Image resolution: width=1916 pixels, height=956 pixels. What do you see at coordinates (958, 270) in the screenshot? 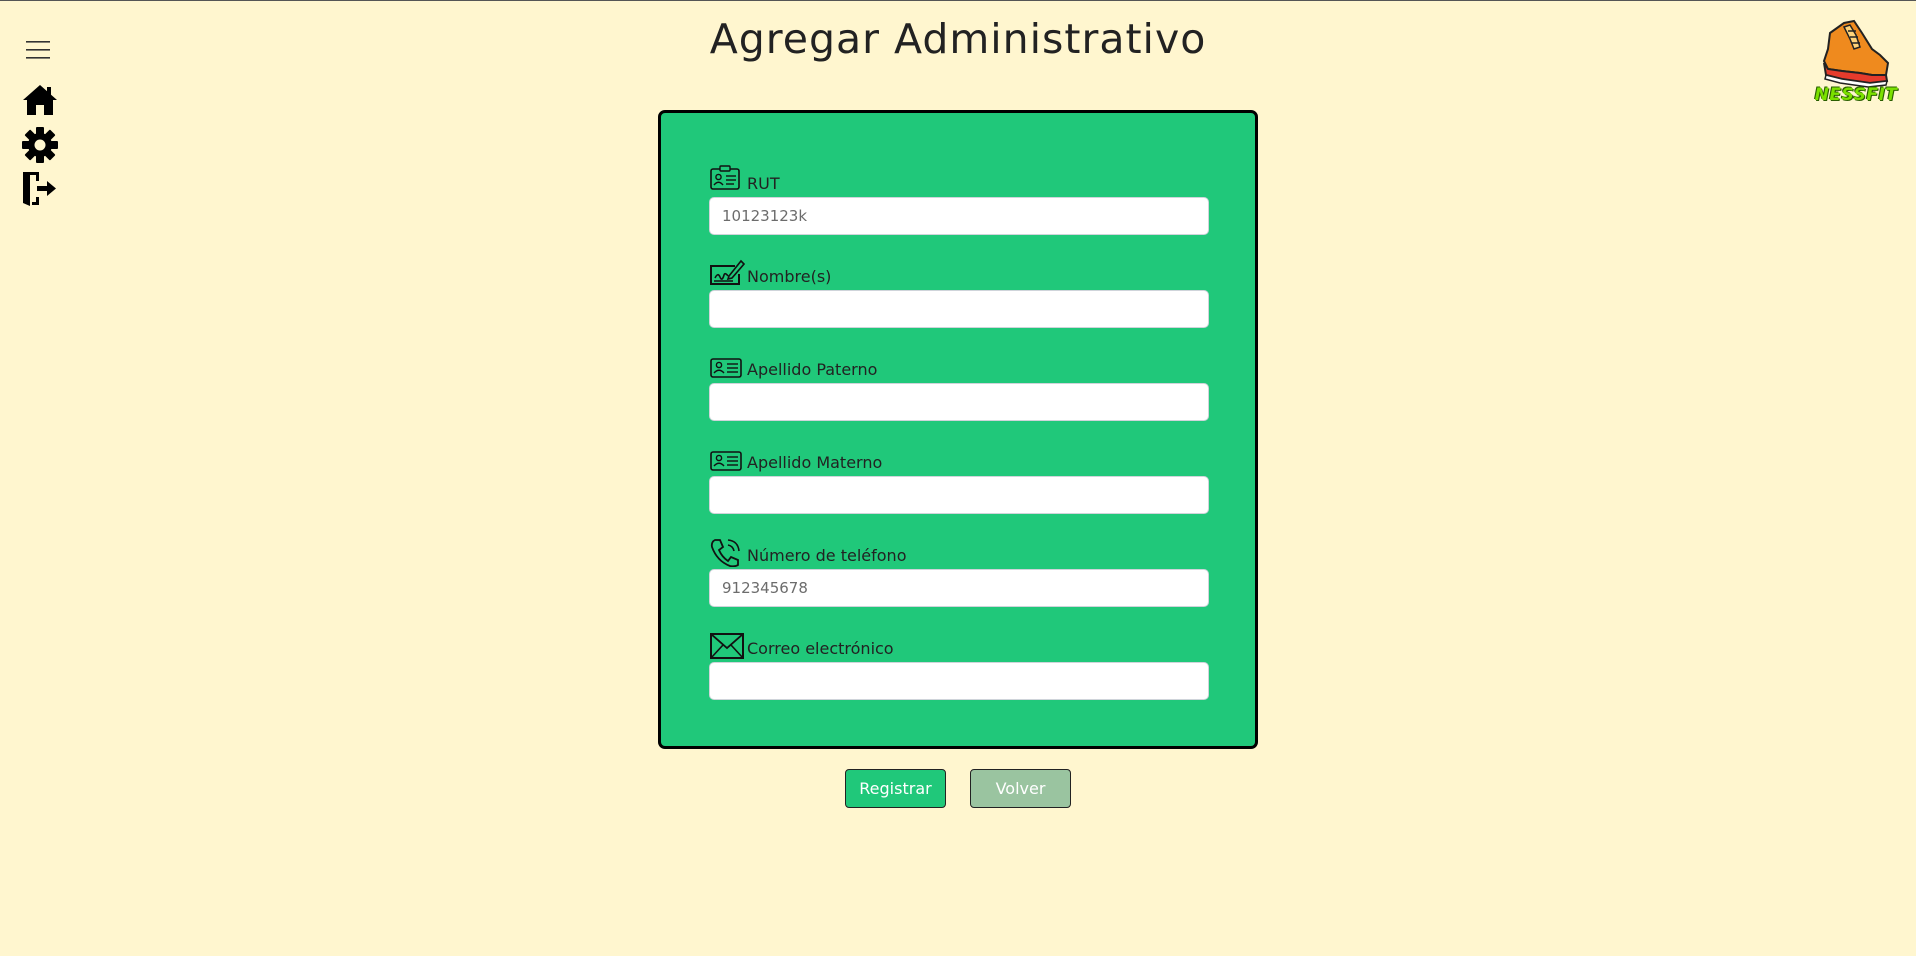
I see `nombre-label: Nombre(s)` at bounding box center [958, 270].